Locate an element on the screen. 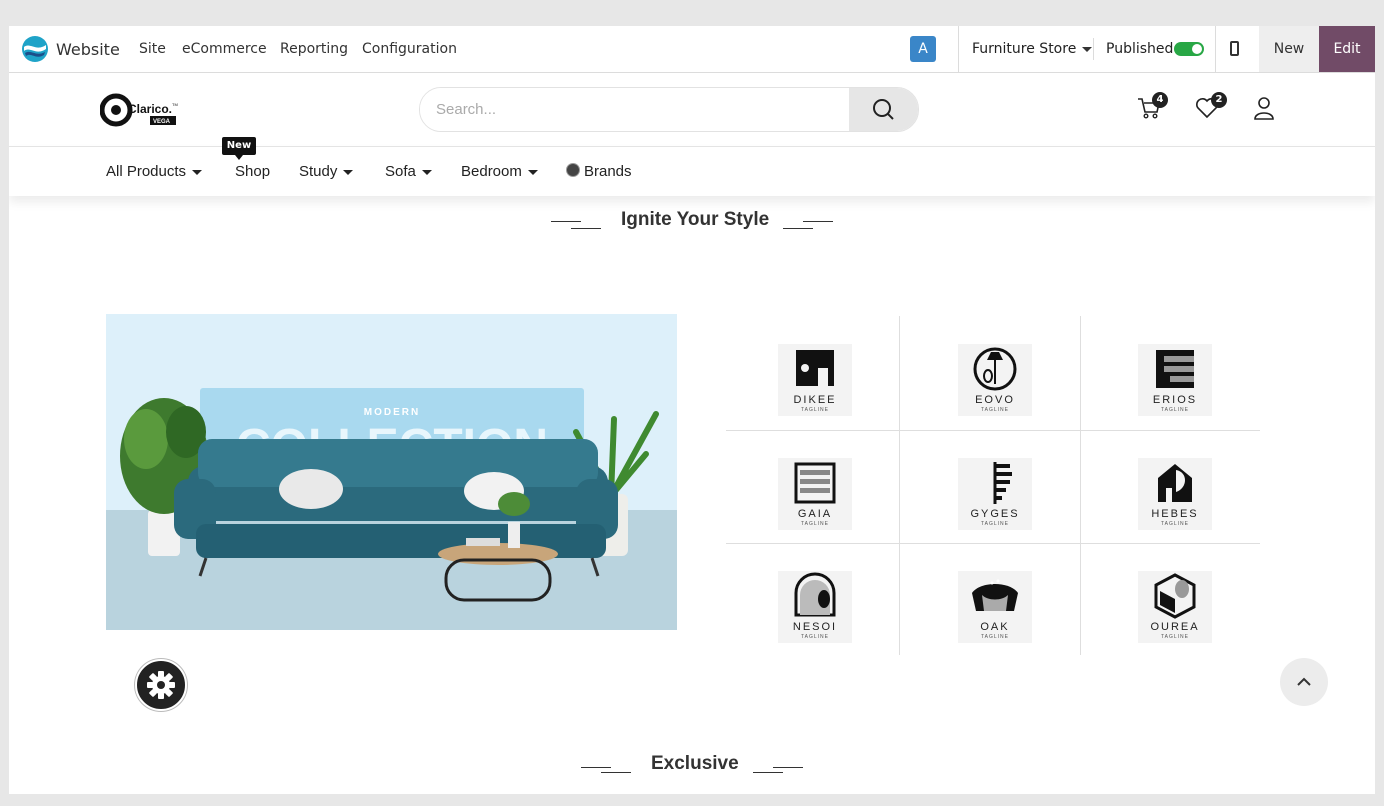  brand-logo-erios: ERIOS TAGLINE is located at coordinates (1175, 380).